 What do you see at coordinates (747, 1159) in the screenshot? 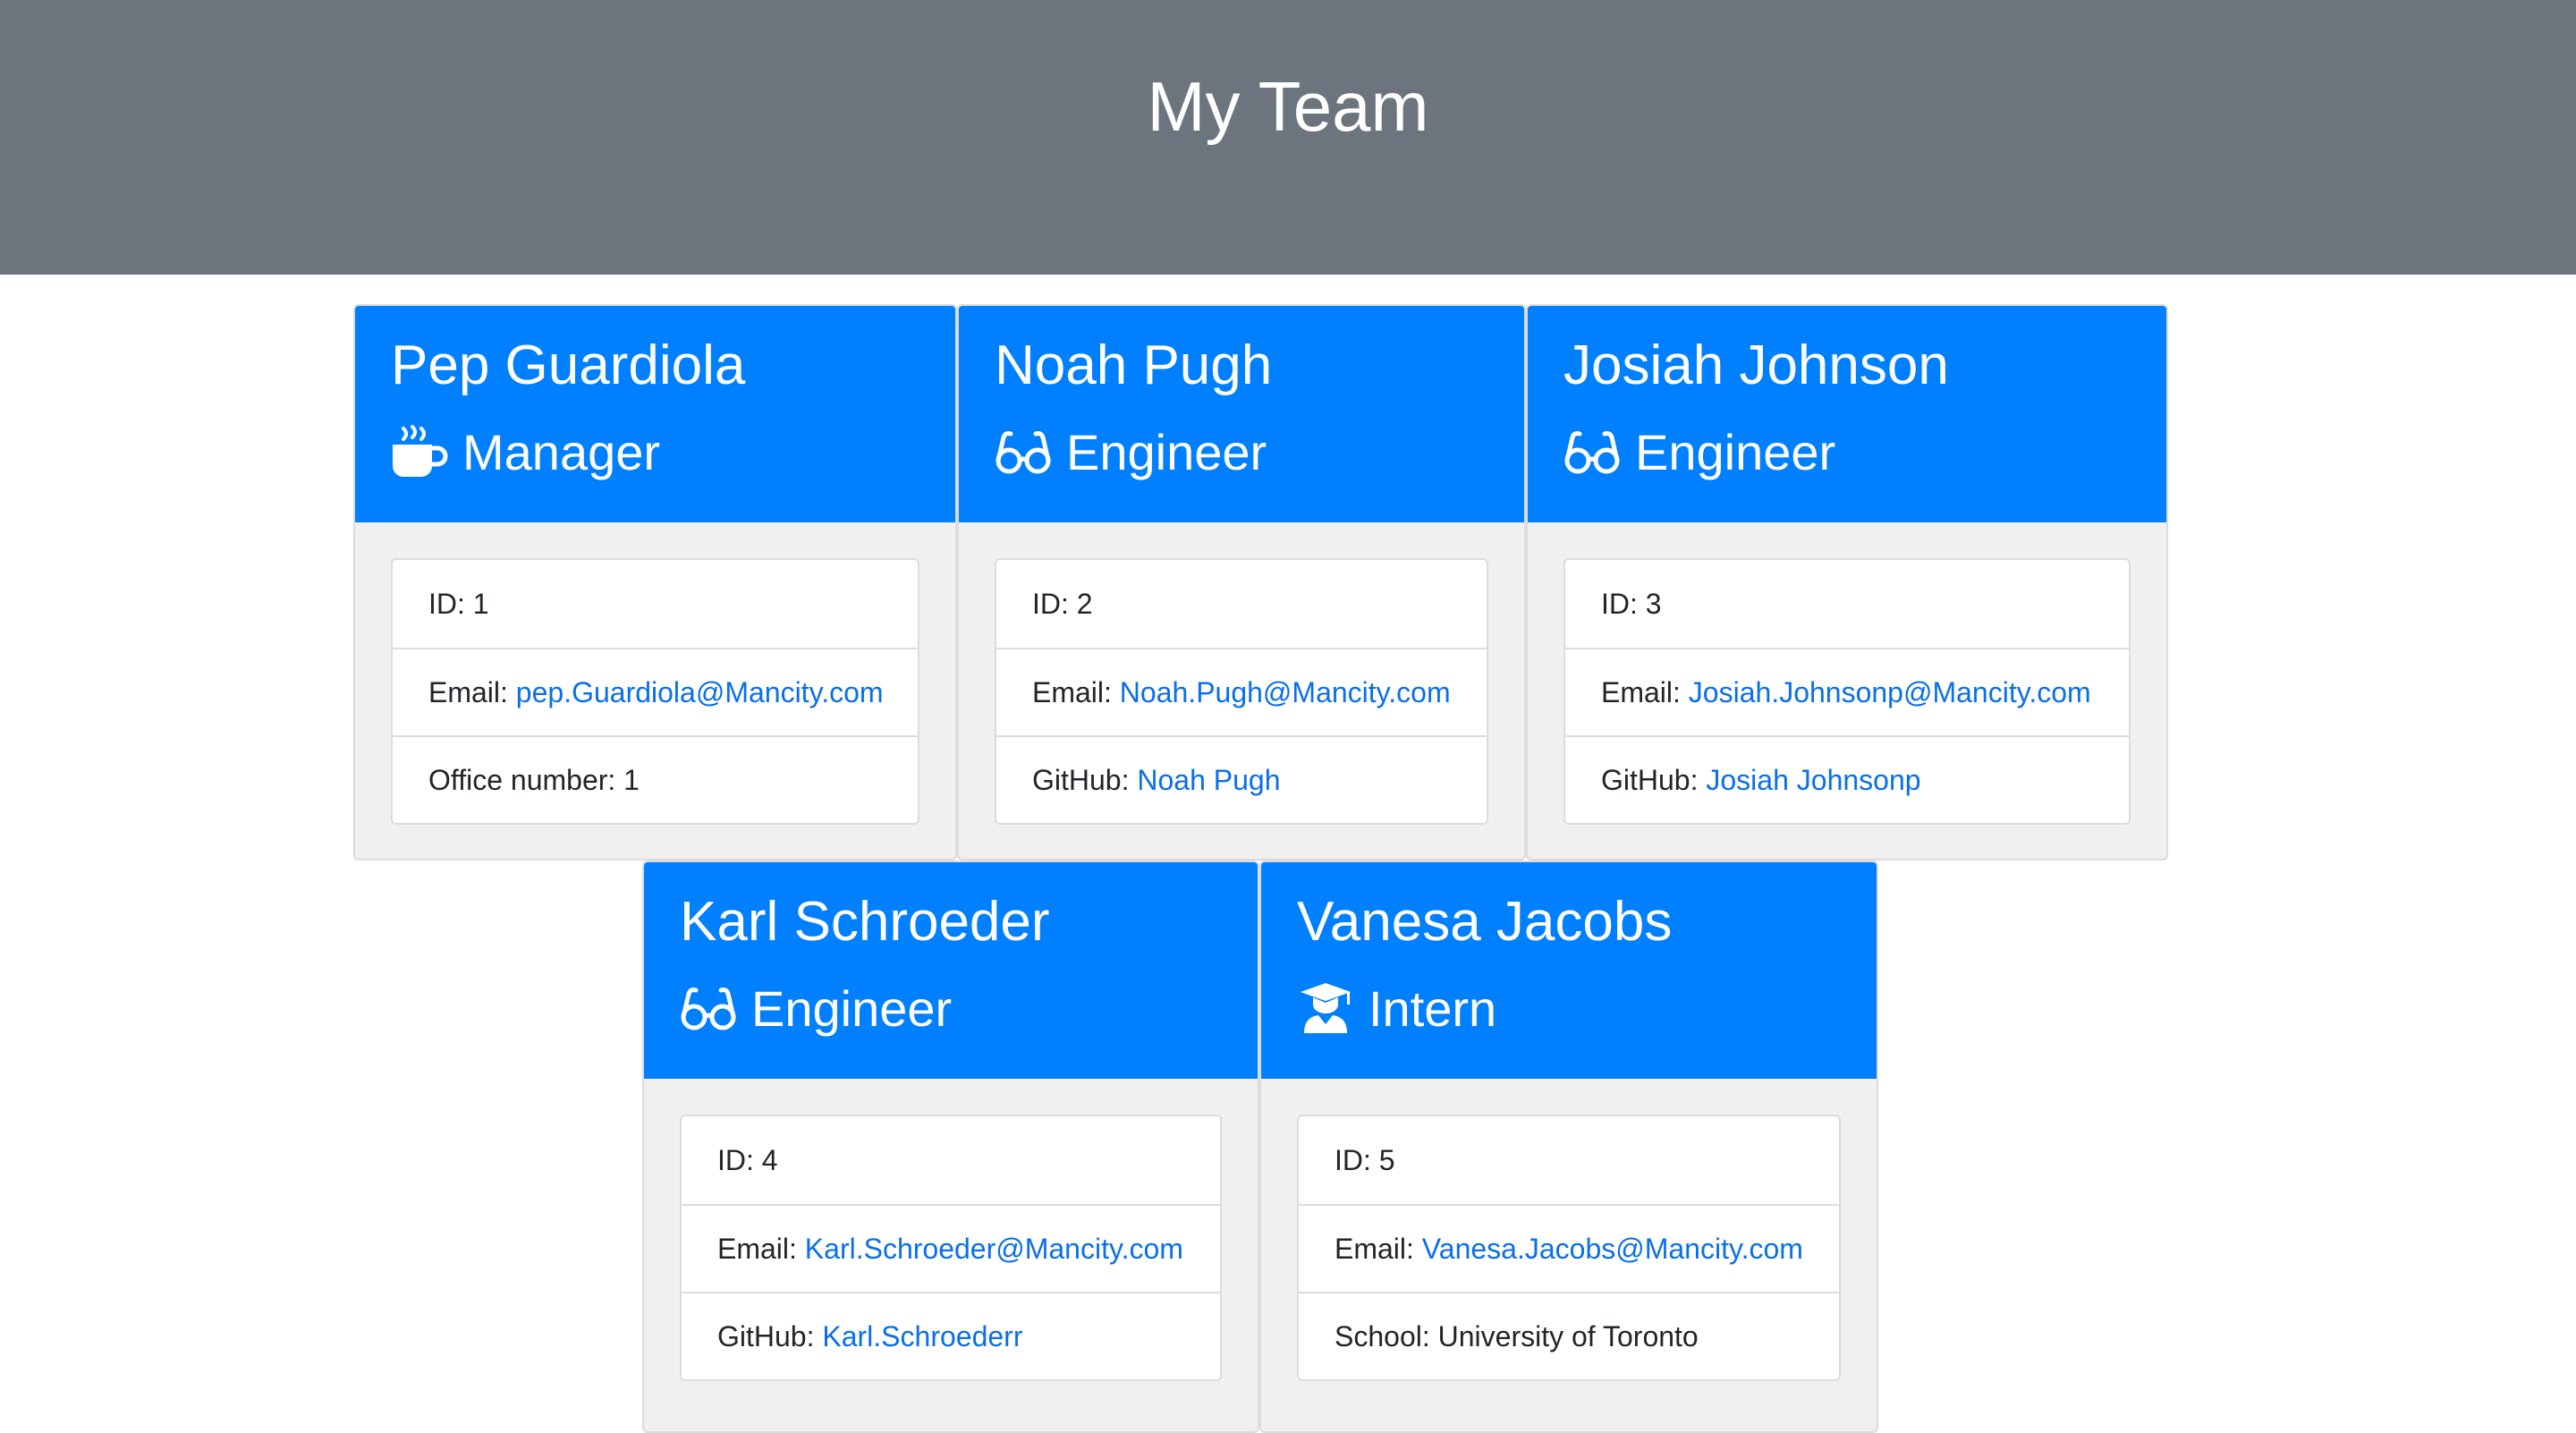
I see `id-text: ID: 4` at bounding box center [747, 1159].